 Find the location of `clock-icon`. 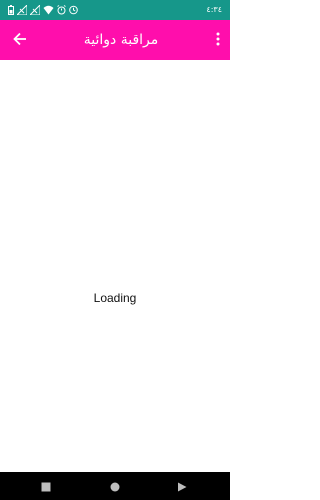

clock-icon is located at coordinates (73, 10).